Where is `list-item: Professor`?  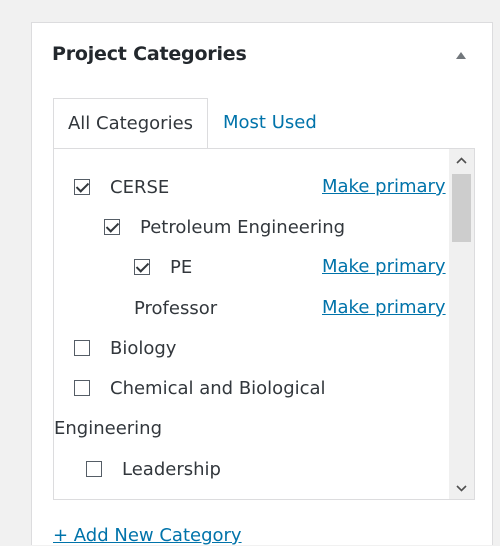
list-item: Professor is located at coordinates (175, 308).